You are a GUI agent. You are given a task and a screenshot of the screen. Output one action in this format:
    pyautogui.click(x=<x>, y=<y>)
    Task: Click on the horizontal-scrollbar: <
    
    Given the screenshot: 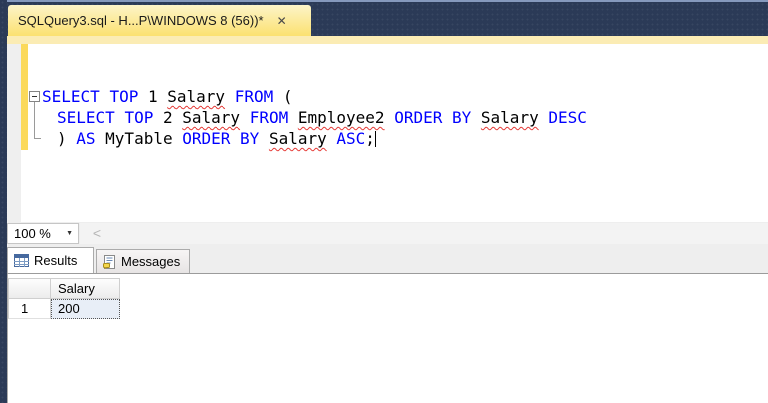 What is the action you would take?
    pyautogui.click(x=424, y=233)
    